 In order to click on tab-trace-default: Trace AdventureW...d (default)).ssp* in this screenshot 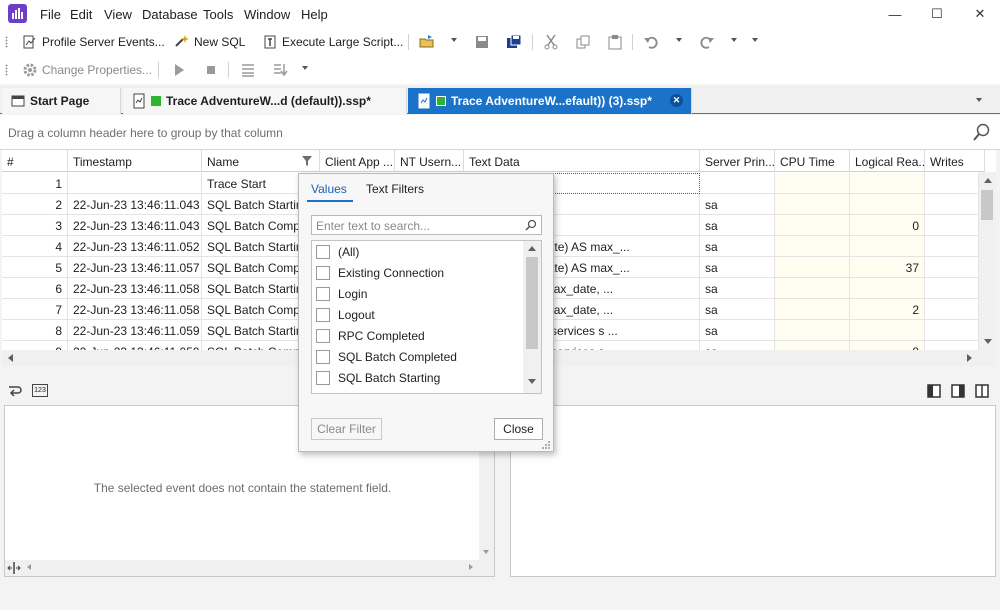, I will do `click(265, 101)`.